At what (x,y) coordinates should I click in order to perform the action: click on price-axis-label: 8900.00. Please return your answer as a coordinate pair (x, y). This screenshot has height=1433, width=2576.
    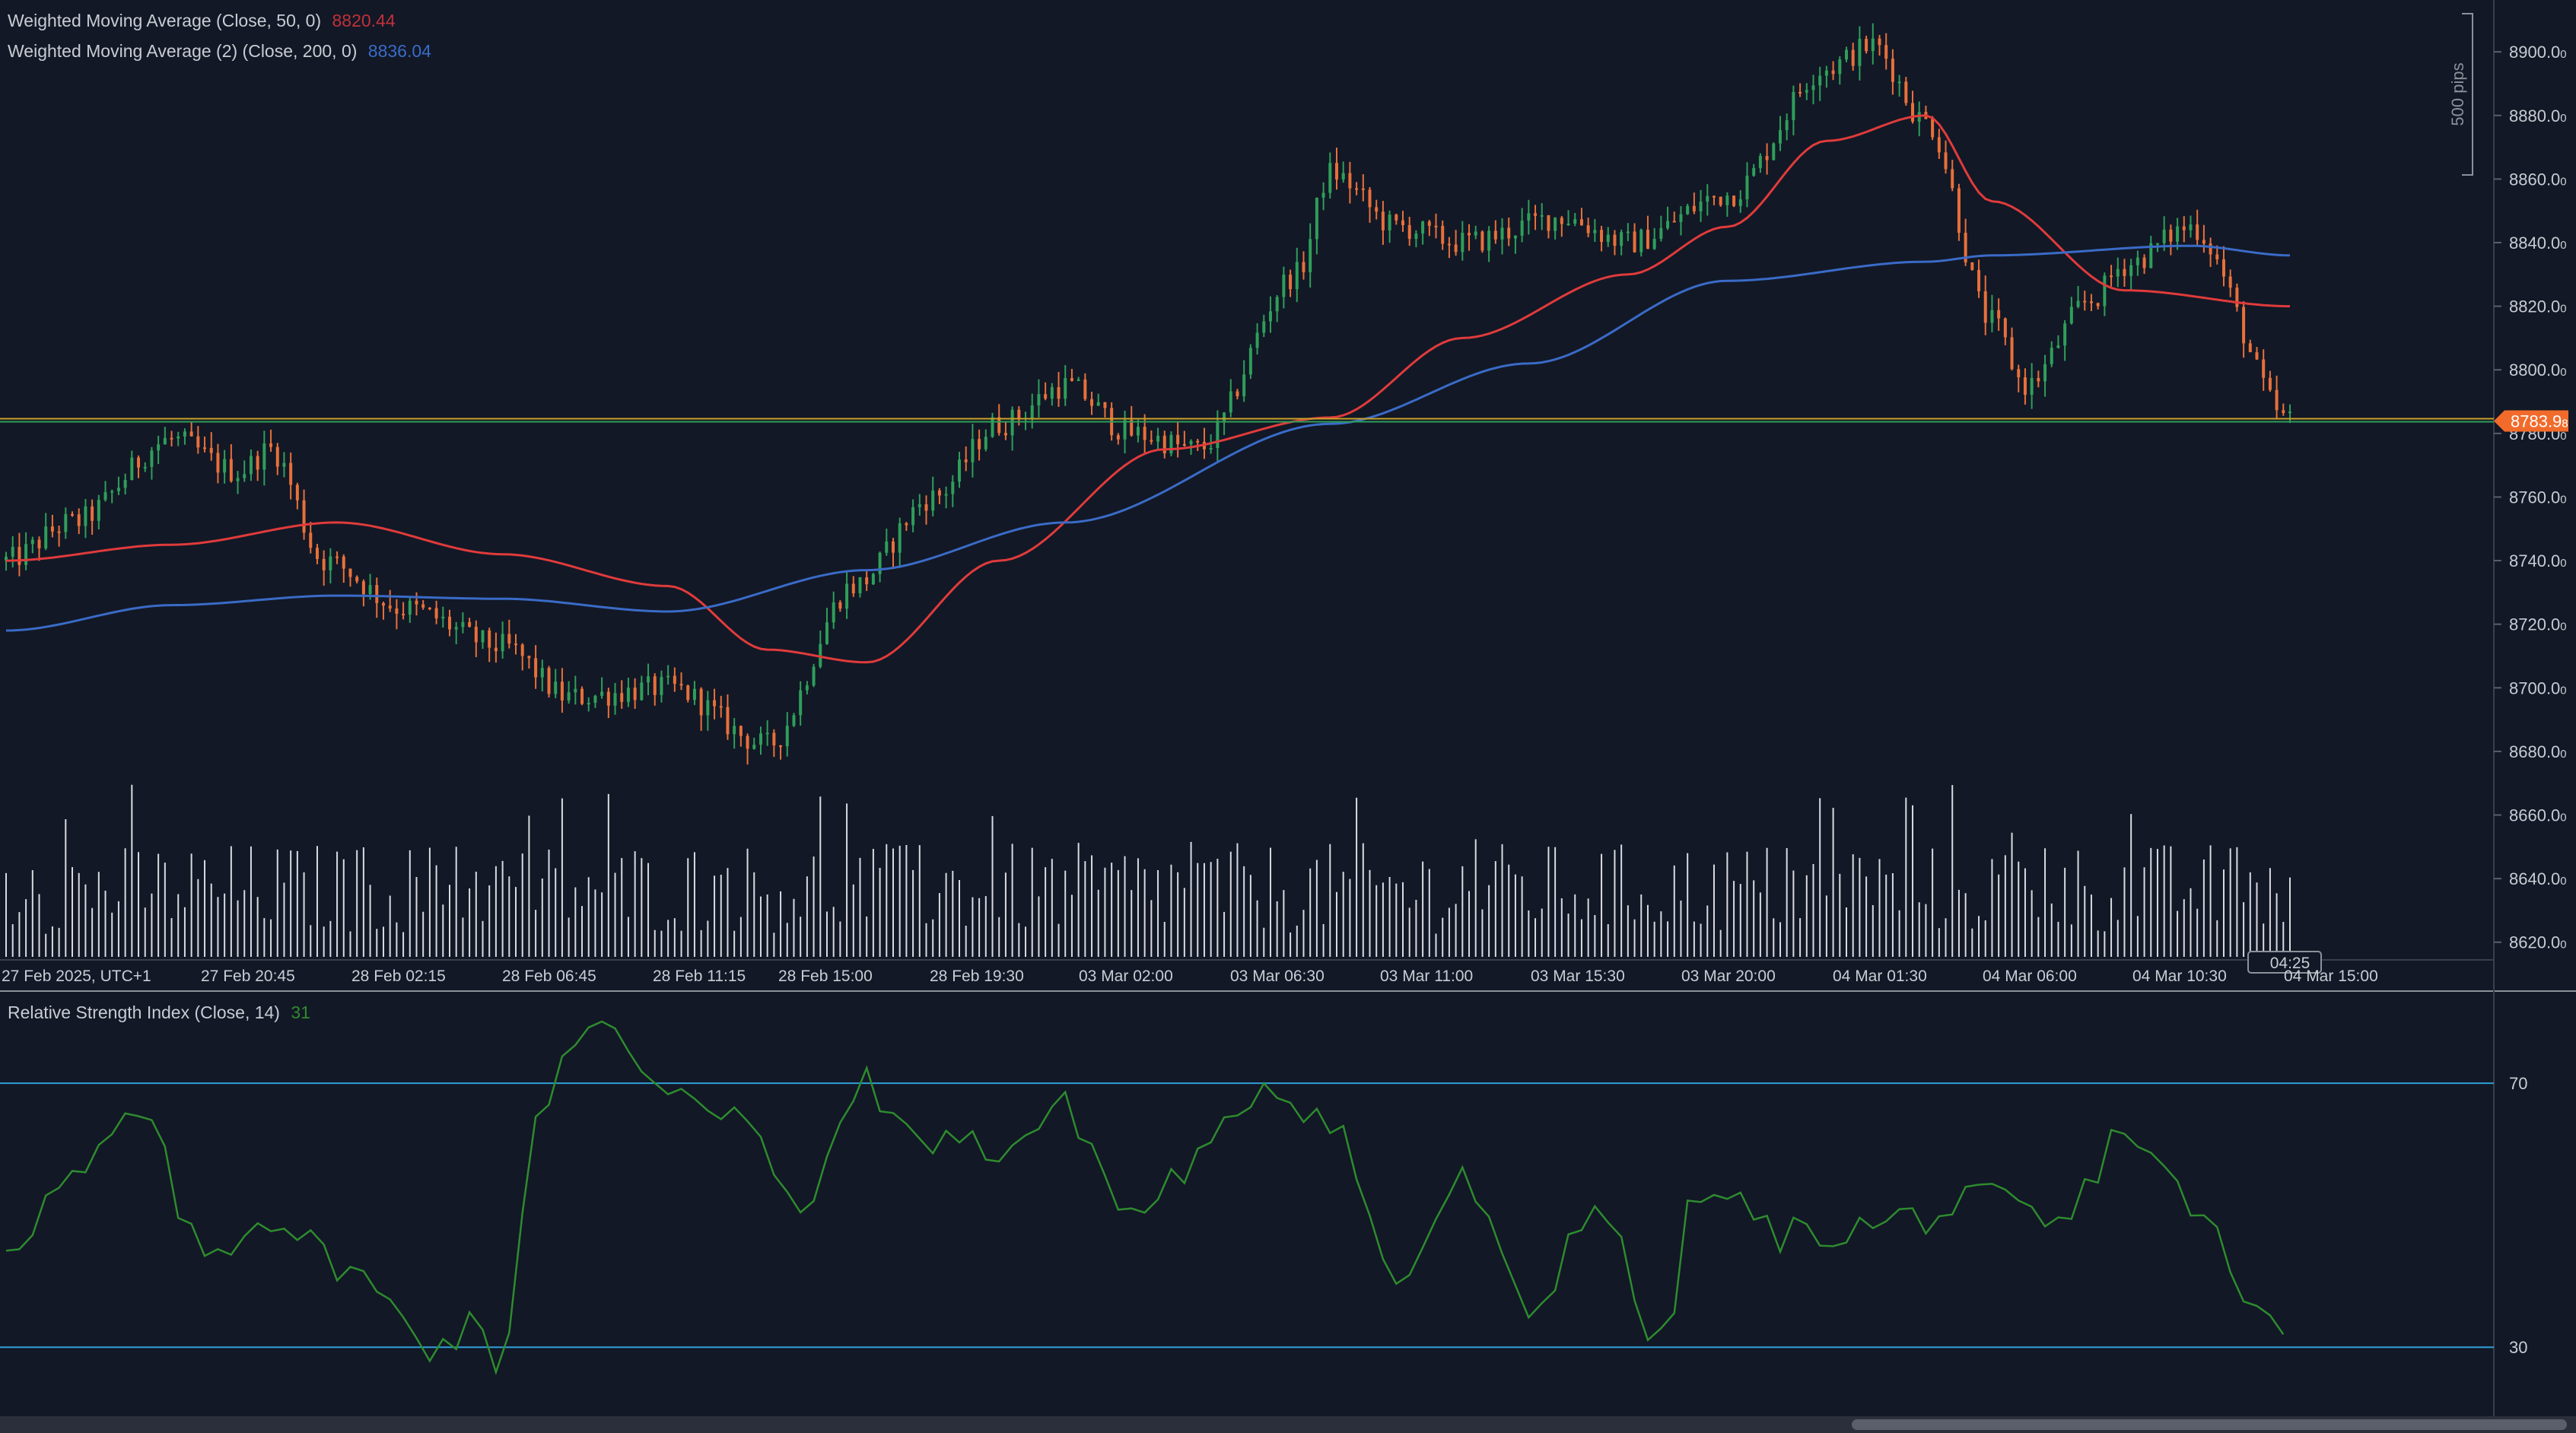
    Looking at the image, I should click on (2538, 52).